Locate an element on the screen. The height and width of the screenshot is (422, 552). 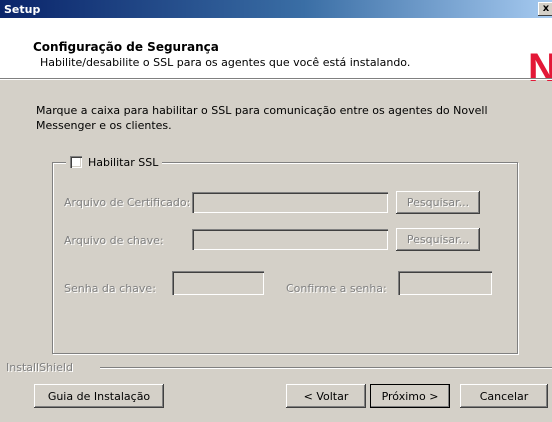
cancel-label: Cancelar is located at coordinates (504, 396).